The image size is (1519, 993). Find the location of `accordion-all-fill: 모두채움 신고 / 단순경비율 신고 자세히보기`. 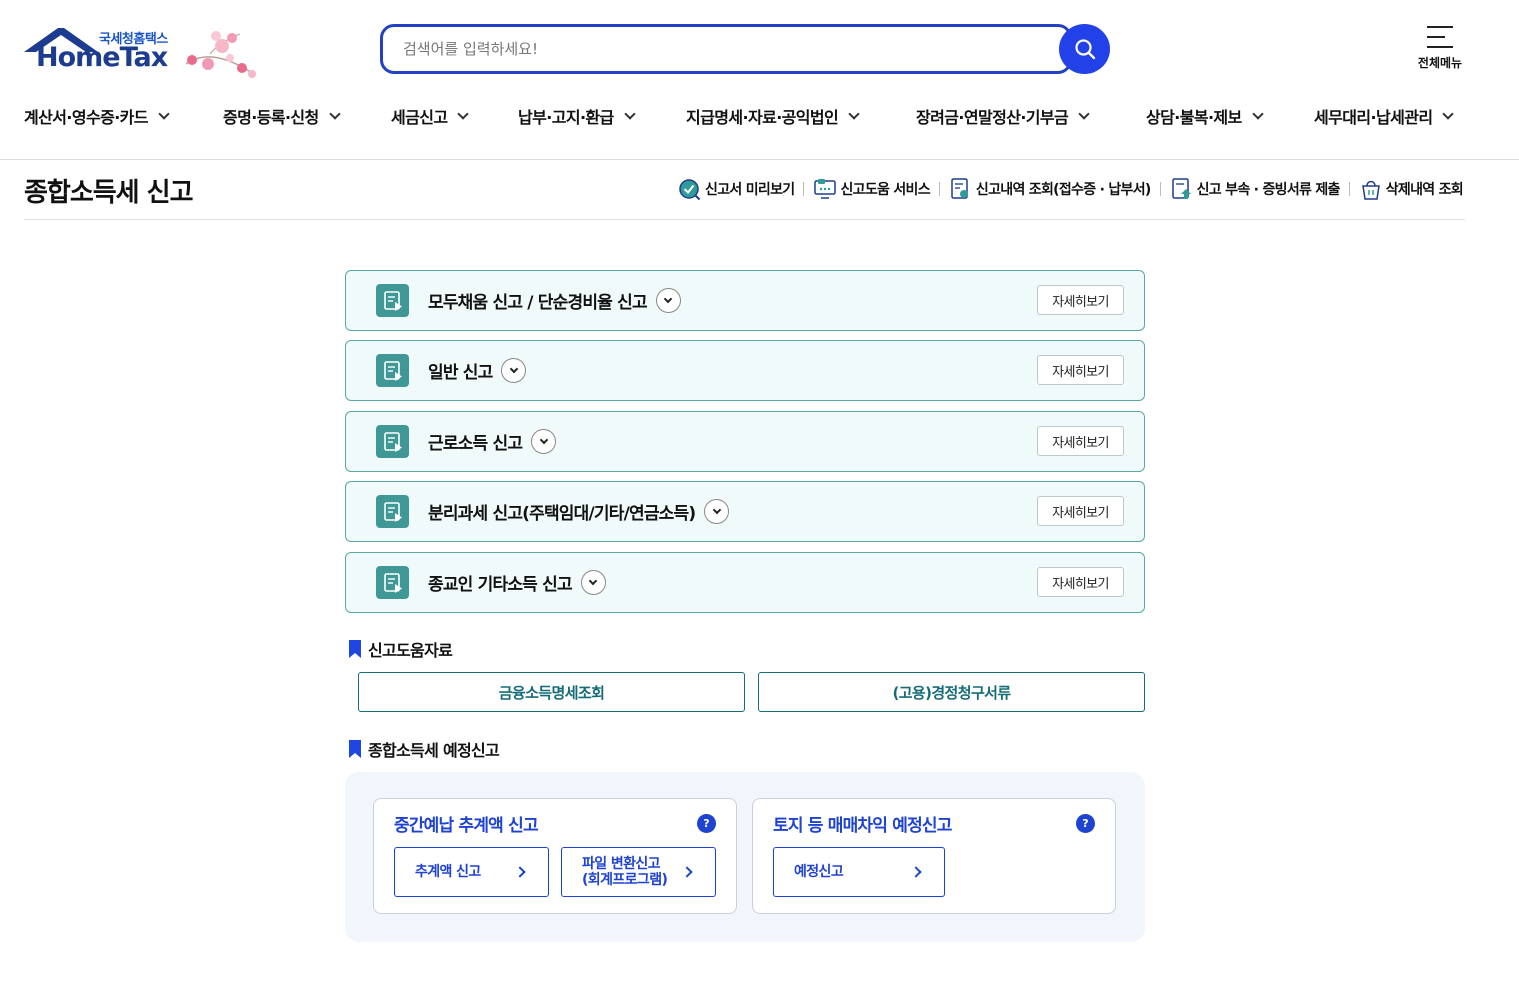

accordion-all-fill: 모두채움 신고 / 단순경비율 신고 자세히보기 is located at coordinates (745, 300).